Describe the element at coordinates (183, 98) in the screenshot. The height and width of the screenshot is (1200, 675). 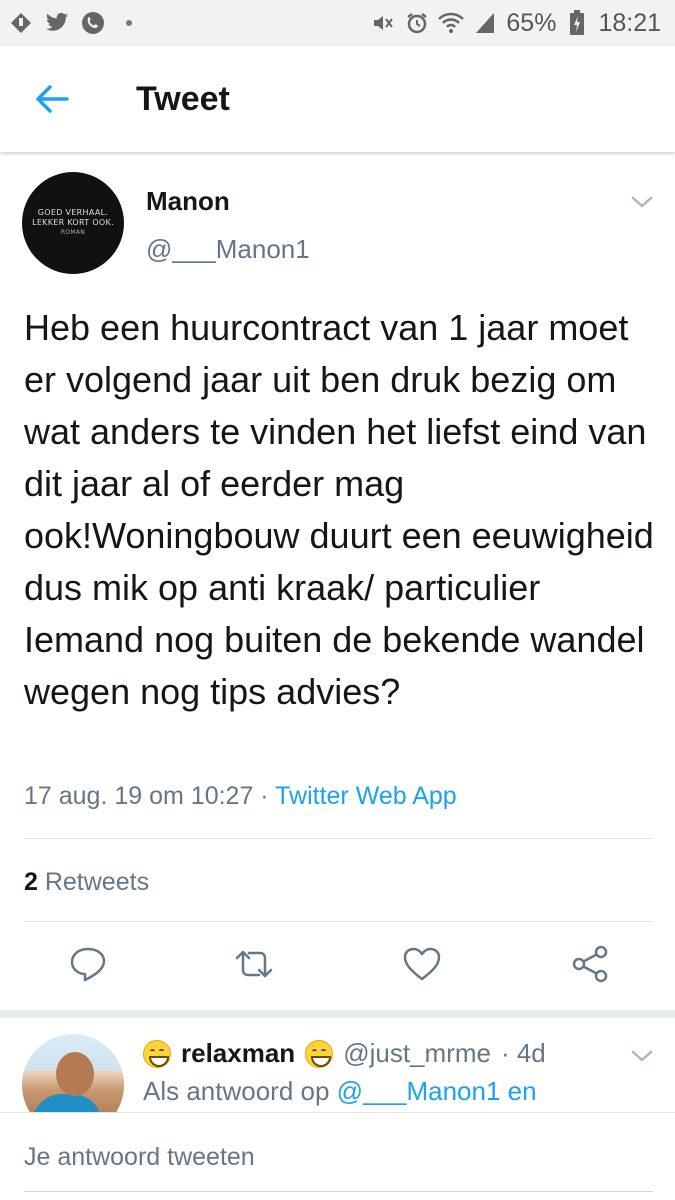
I see `page-title: Tweet` at that location.